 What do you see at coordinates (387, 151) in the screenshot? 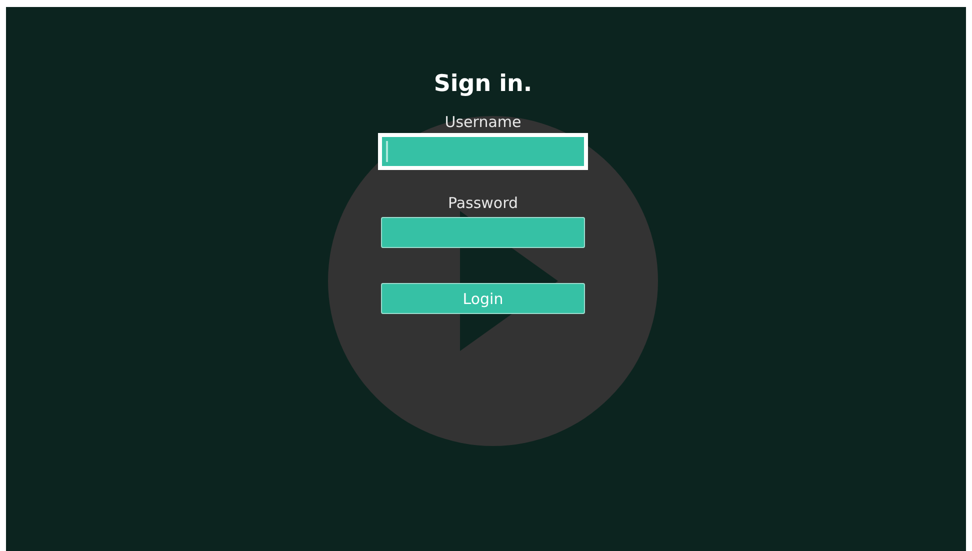
I see `text-caret` at bounding box center [387, 151].